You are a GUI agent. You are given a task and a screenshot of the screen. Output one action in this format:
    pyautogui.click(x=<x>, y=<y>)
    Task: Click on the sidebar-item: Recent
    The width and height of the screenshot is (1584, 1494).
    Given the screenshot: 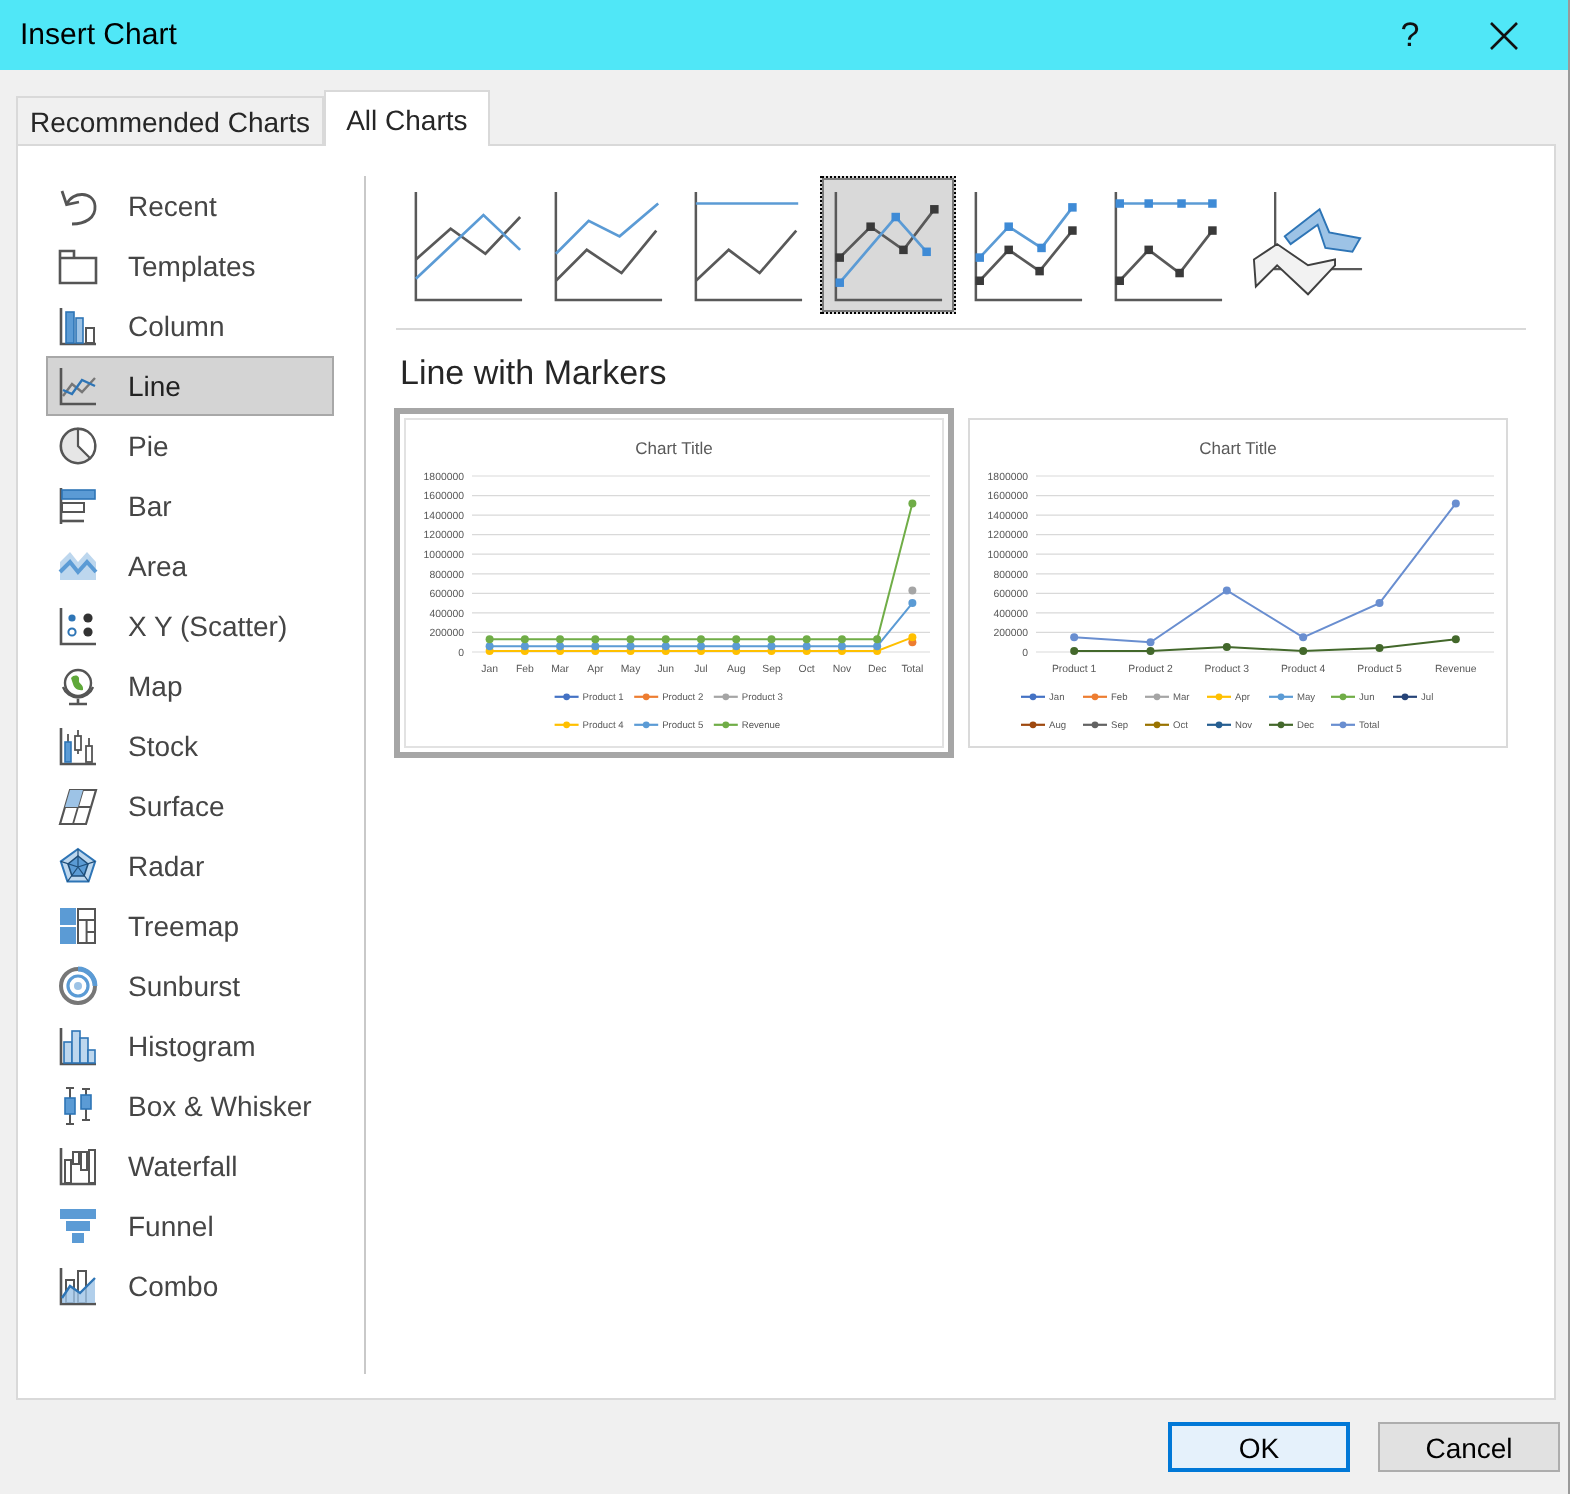 What is the action you would take?
    pyautogui.click(x=190, y=206)
    